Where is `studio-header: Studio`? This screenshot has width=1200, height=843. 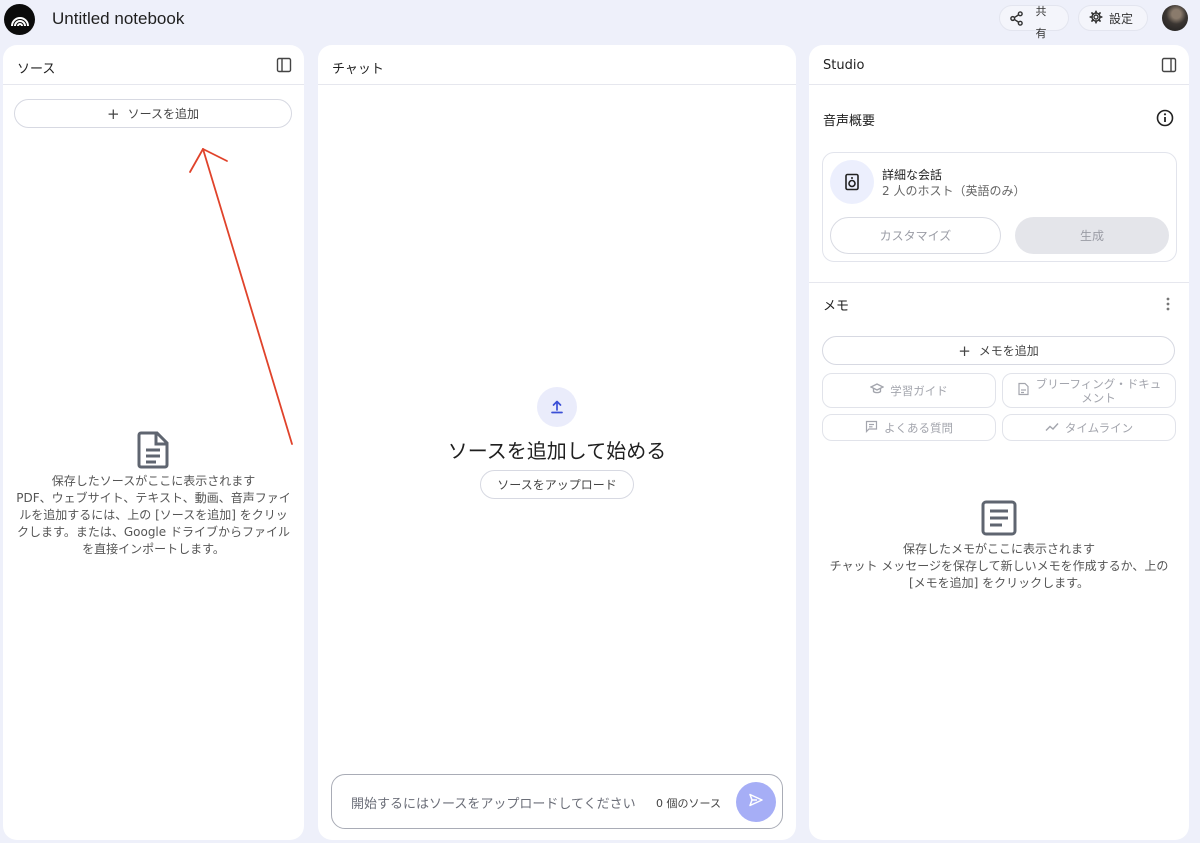 studio-header: Studio is located at coordinates (999, 65).